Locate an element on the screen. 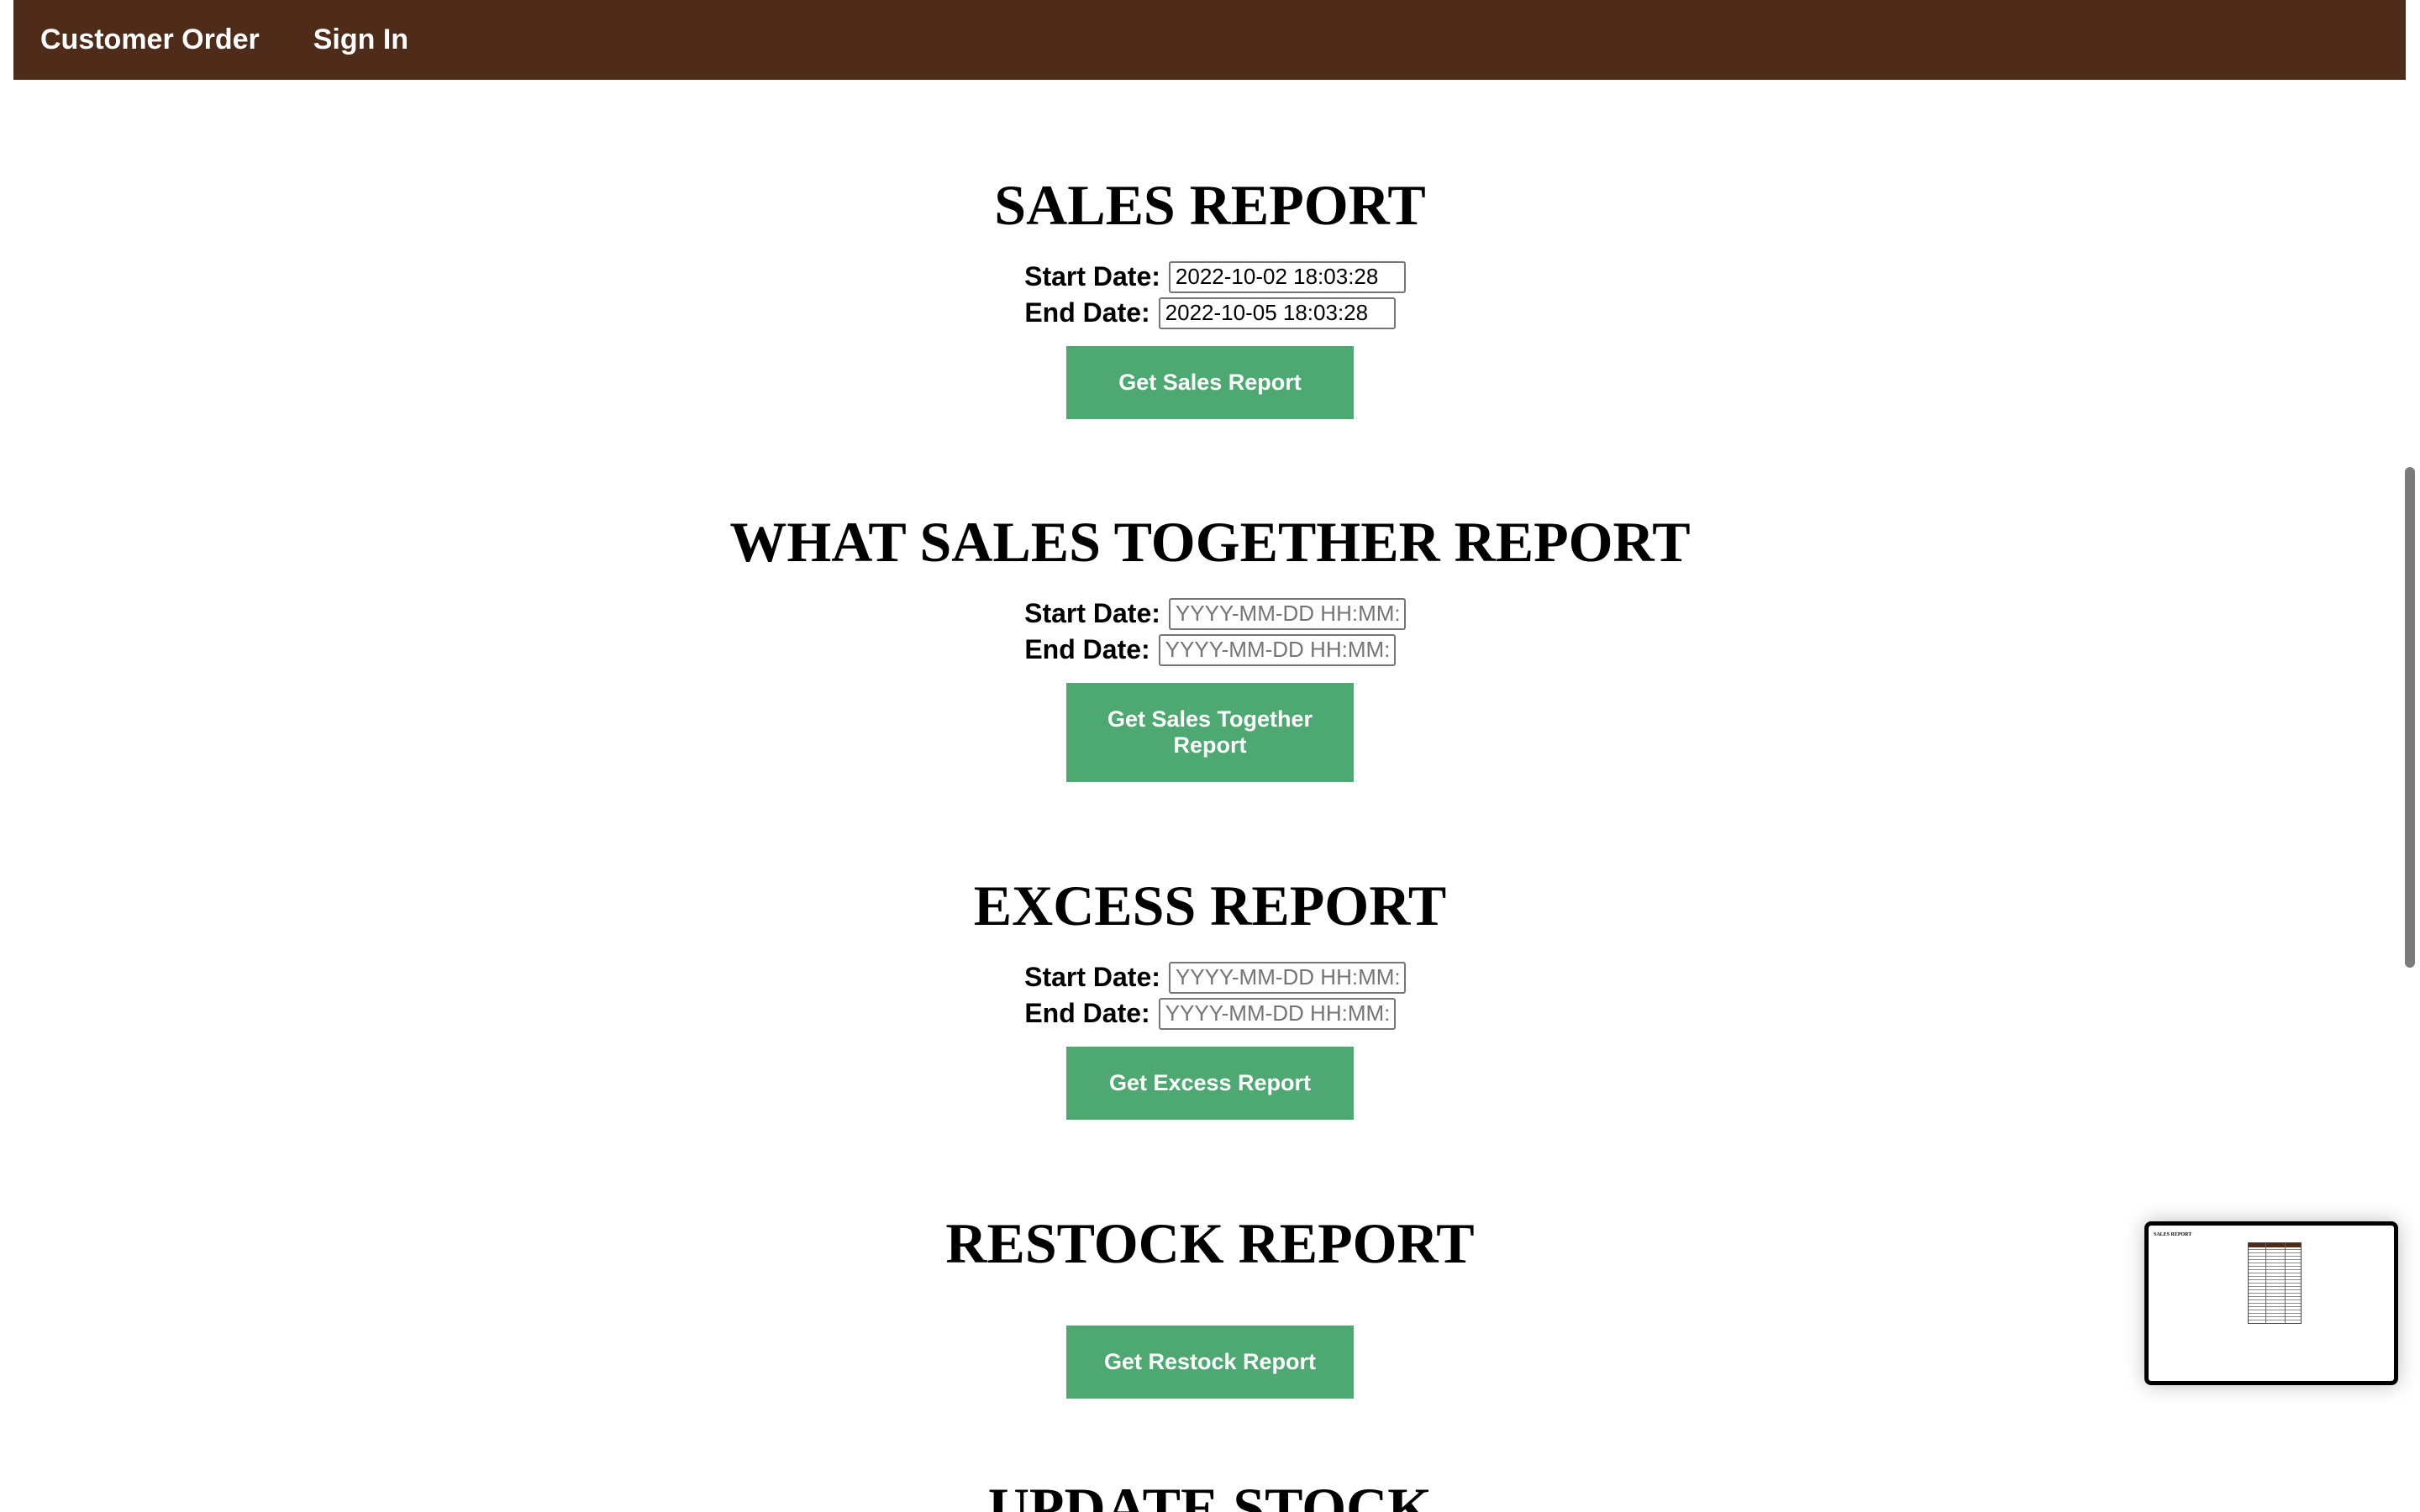 The width and height of the screenshot is (2420, 1512). top-nav-bar: Customer Order Sign In is located at coordinates (1209, 40).